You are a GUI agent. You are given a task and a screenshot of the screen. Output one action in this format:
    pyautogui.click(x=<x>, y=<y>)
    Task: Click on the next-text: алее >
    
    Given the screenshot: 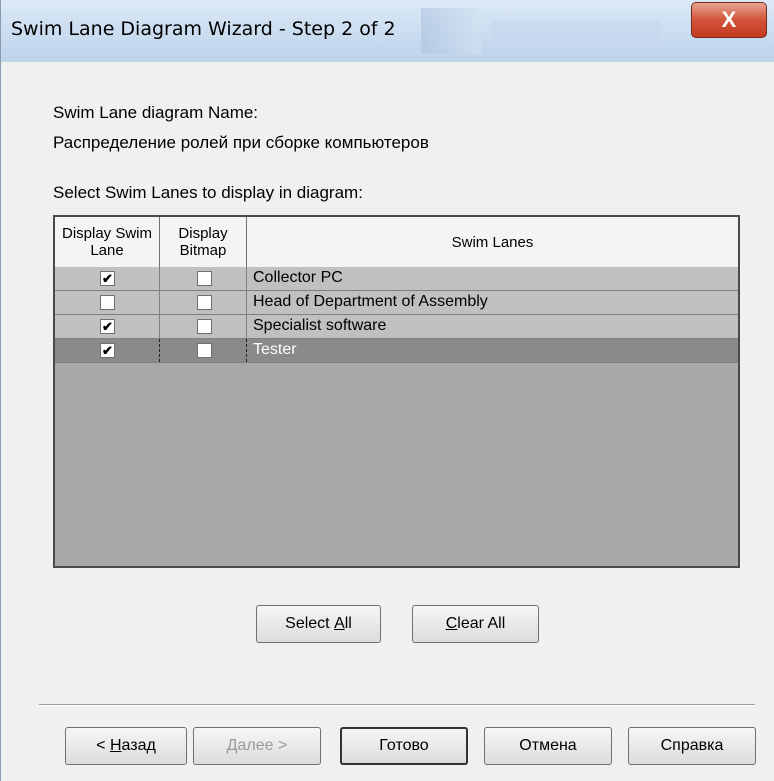 What is the action you would take?
    pyautogui.click(x=262, y=745)
    